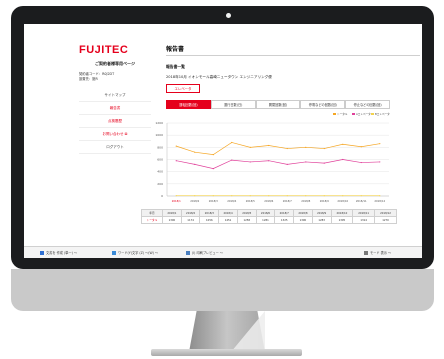 The image size is (444, 359). What do you see at coordinates (323, 104) in the screenshot?
I see `tab-power-outage-count: 停電などの回数(回)` at bounding box center [323, 104].